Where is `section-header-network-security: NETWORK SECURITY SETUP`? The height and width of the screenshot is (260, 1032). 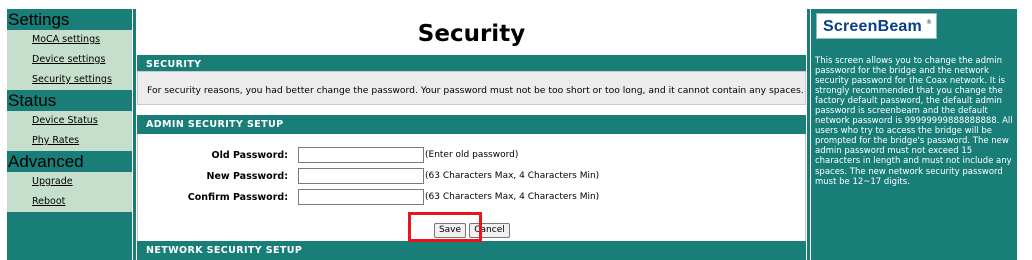
section-header-network-security: NETWORK SECURITY SETUP is located at coordinates (471, 250).